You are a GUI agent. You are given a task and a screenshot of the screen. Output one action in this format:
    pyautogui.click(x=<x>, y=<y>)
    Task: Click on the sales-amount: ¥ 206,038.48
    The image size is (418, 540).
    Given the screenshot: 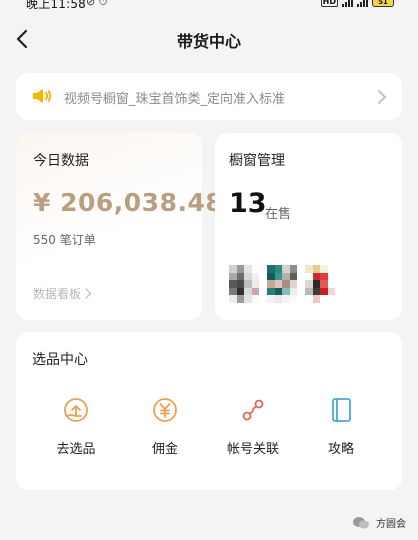 What is the action you would take?
    pyautogui.click(x=128, y=202)
    